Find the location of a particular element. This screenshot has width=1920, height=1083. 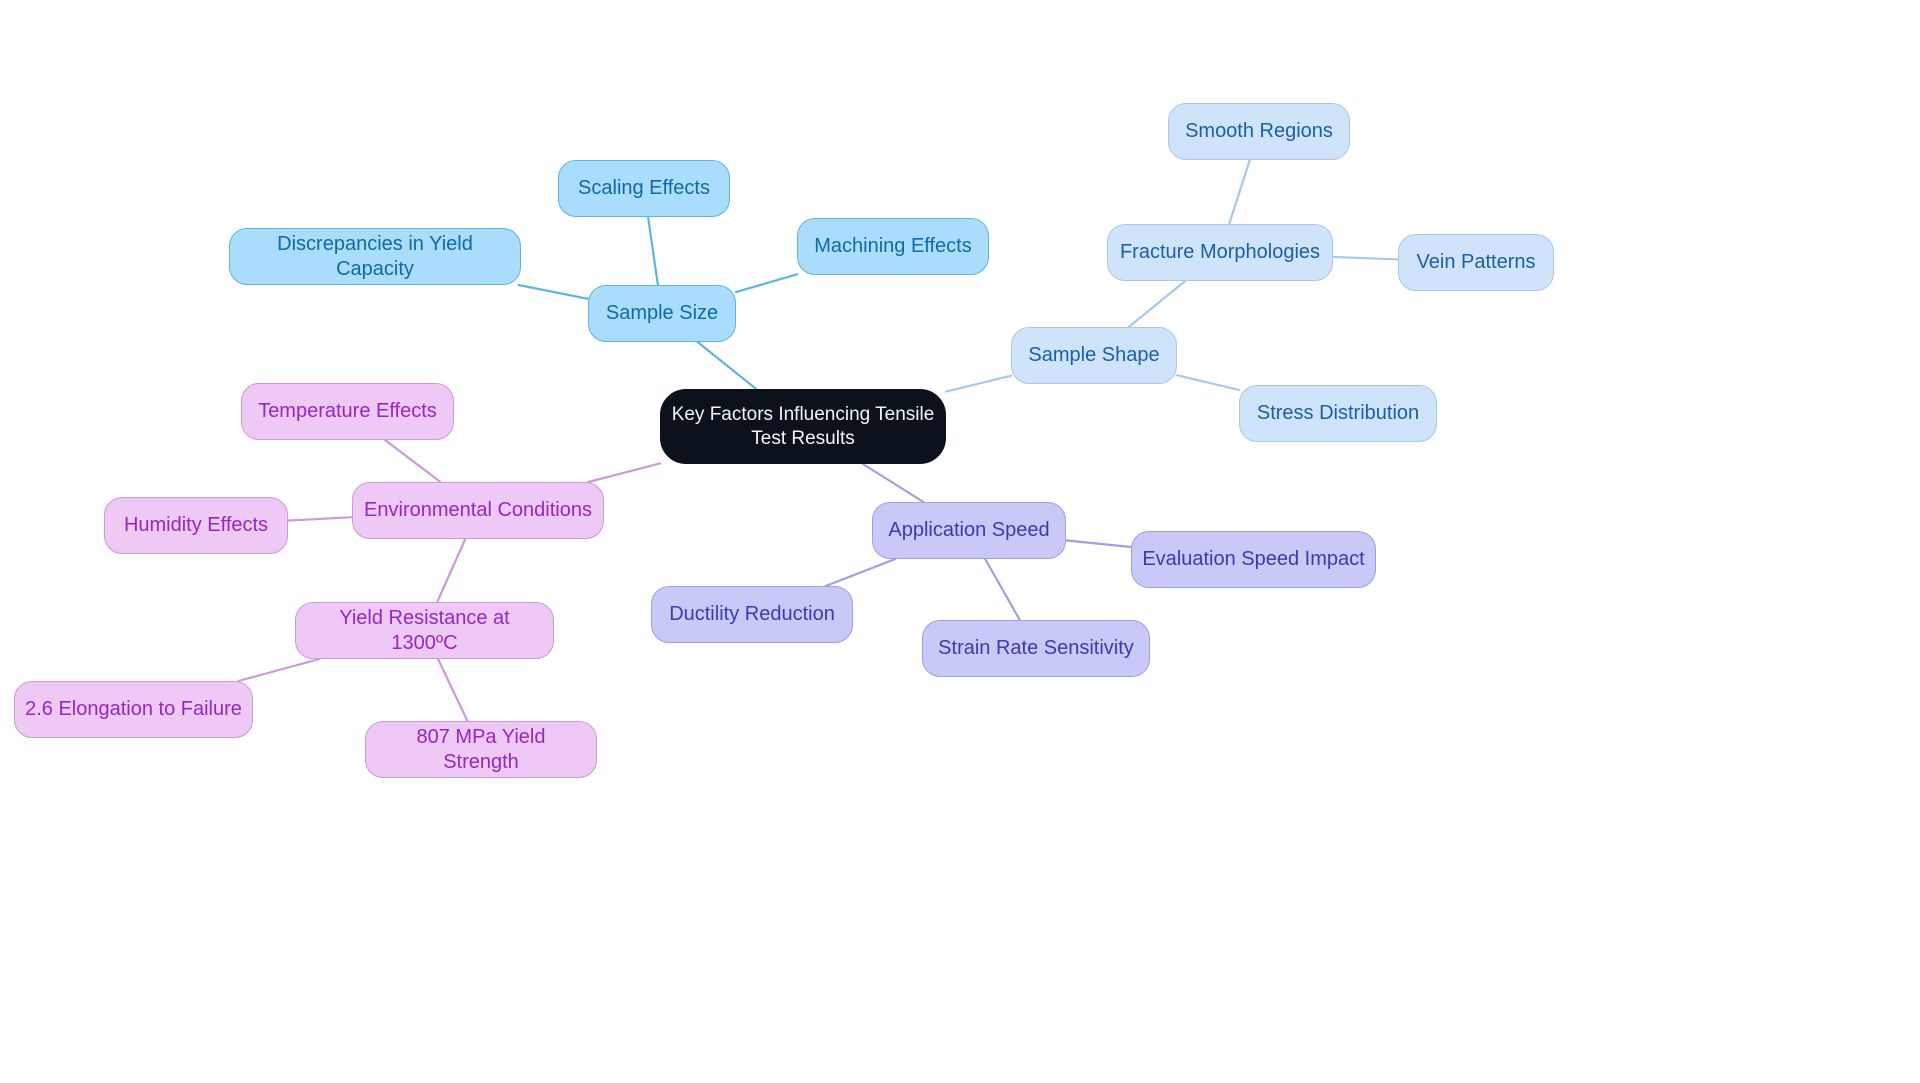

node-sample-size: Sample Size is located at coordinates (662, 313).